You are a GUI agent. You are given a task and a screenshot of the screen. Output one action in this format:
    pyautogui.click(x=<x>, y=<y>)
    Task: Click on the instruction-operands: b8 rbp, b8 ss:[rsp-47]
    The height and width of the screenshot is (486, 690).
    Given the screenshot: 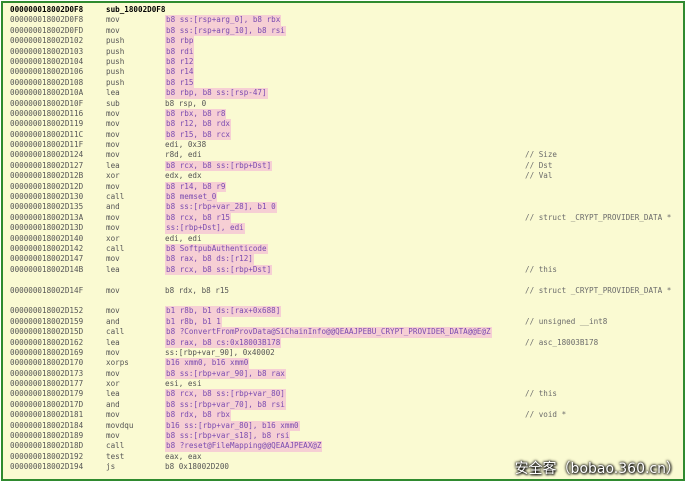 What is the action you would take?
    pyautogui.click(x=216, y=93)
    